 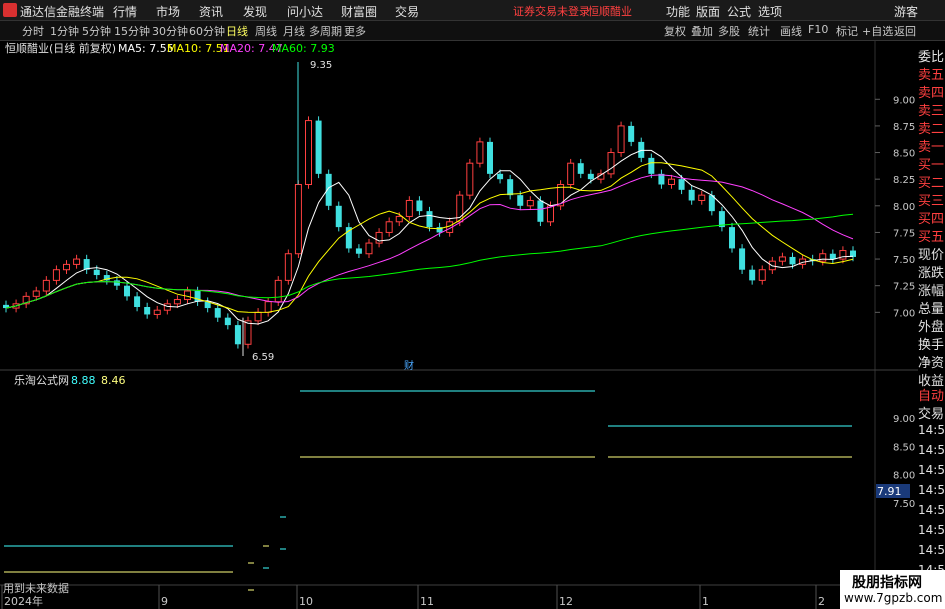 I want to click on date-label: 1, so click(x=705, y=601).